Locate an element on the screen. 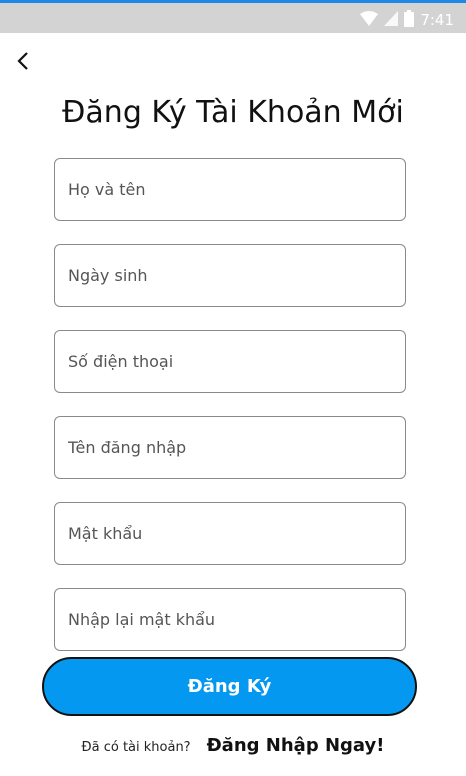 This screenshot has width=466, height=776. login-prompt: Đã có tài khoản? Đăng Nhập Ngay! is located at coordinates (233, 745).